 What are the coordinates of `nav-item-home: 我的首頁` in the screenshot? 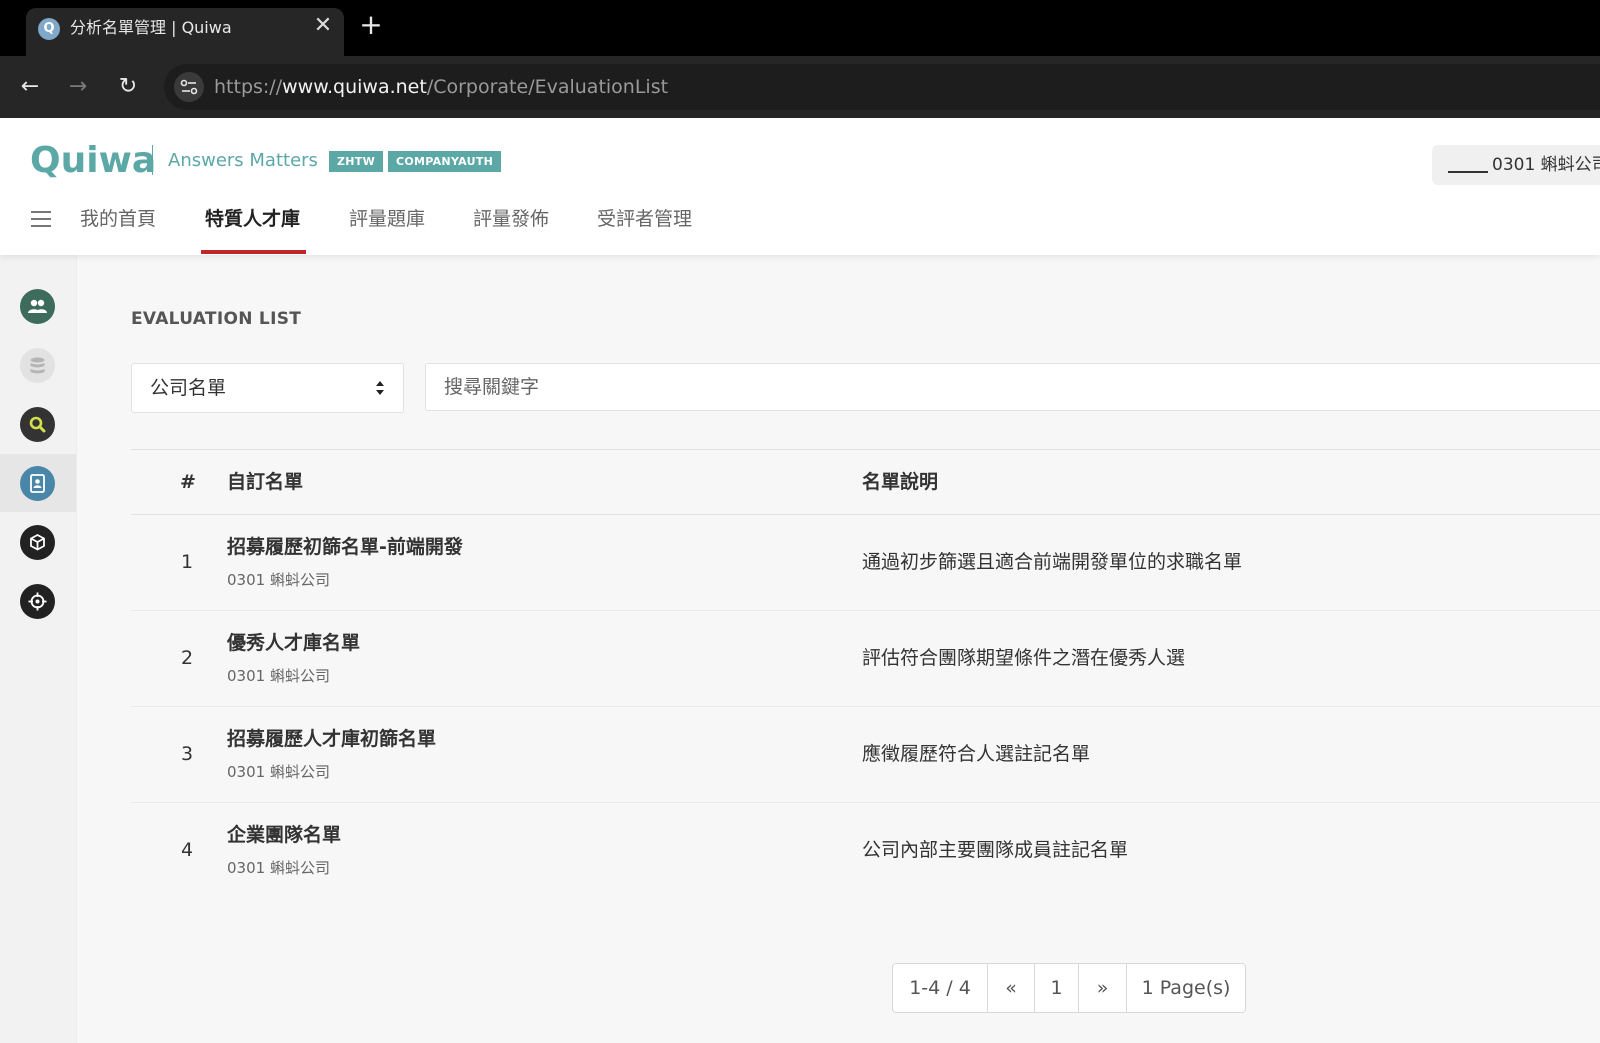 It's located at (118, 219).